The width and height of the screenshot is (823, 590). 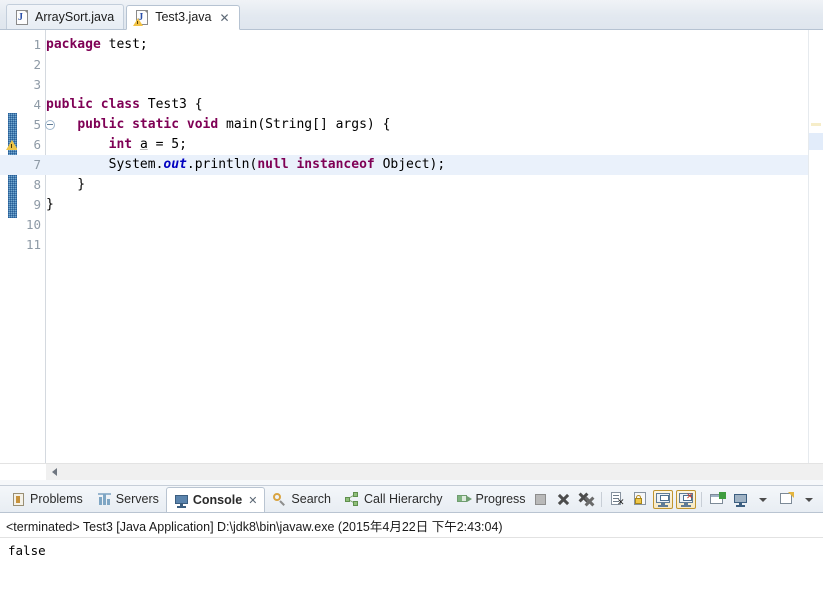 I want to click on tab-progress: Progress, so click(x=491, y=499).